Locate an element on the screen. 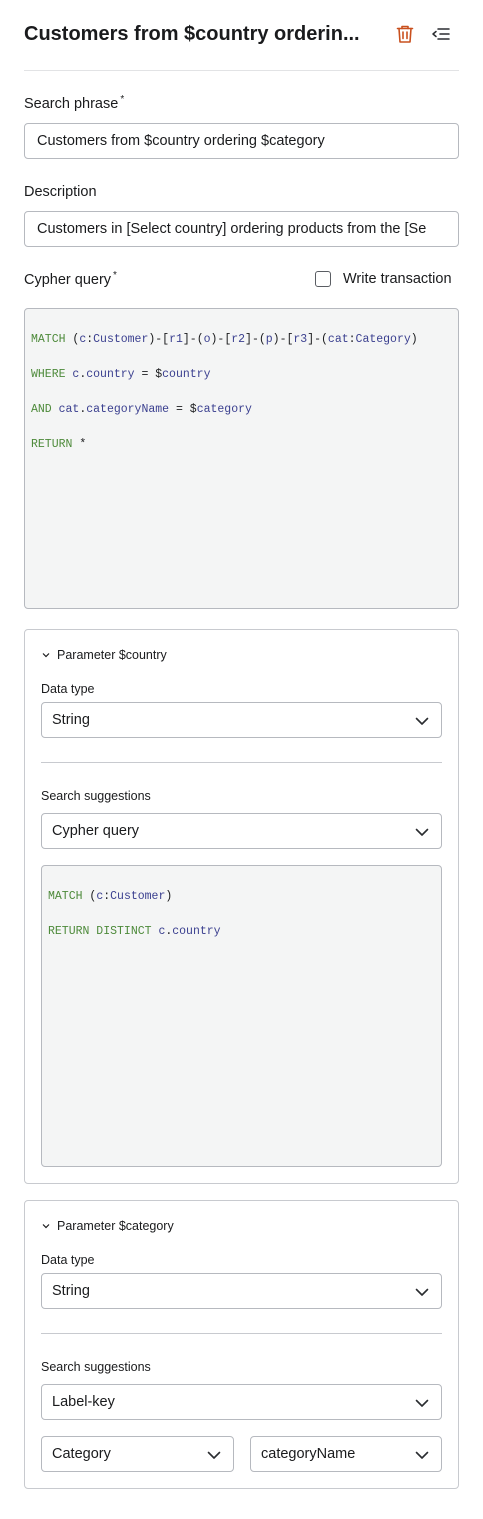 The width and height of the screenshot is (483, 1519). category-key-value: categoryName is located at coordinates (308, 1454).